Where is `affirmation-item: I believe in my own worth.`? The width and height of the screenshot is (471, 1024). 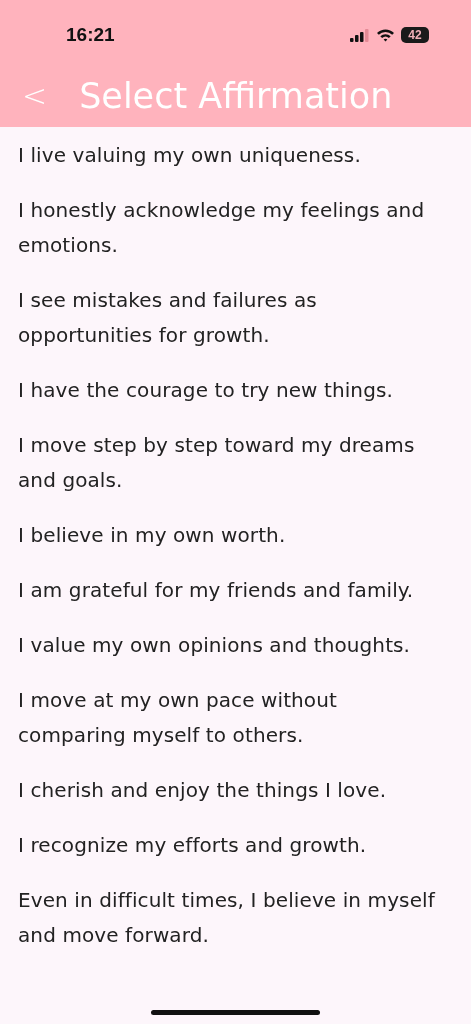
affirmation-item: I believe in my own worth. is located at coordinates (234, 535).